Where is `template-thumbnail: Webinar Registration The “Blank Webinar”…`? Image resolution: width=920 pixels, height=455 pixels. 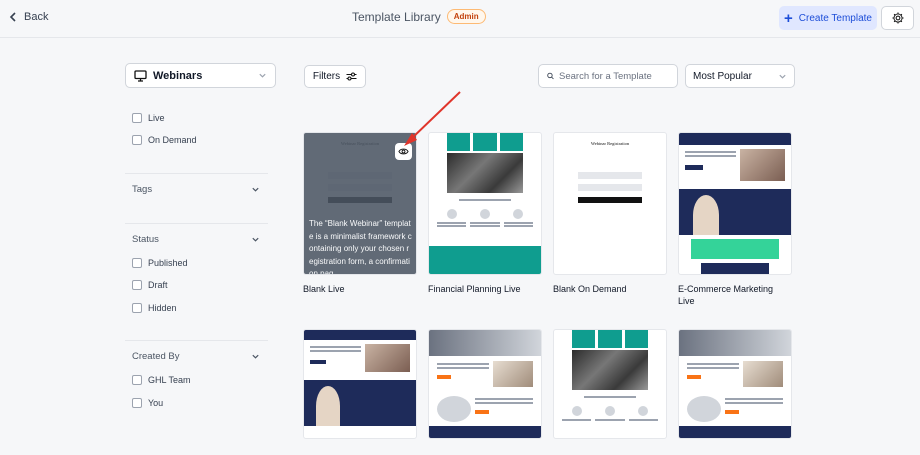
template-thumbnail: Webinar Registration The “Blank Webinar”… is located at coordinates (360, 203).